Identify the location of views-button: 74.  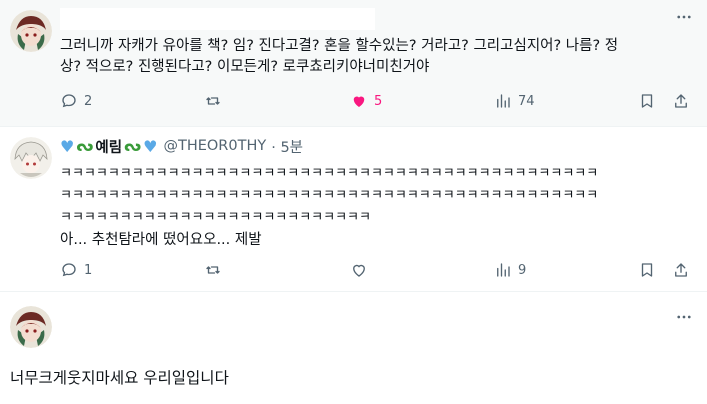
(514, 101).